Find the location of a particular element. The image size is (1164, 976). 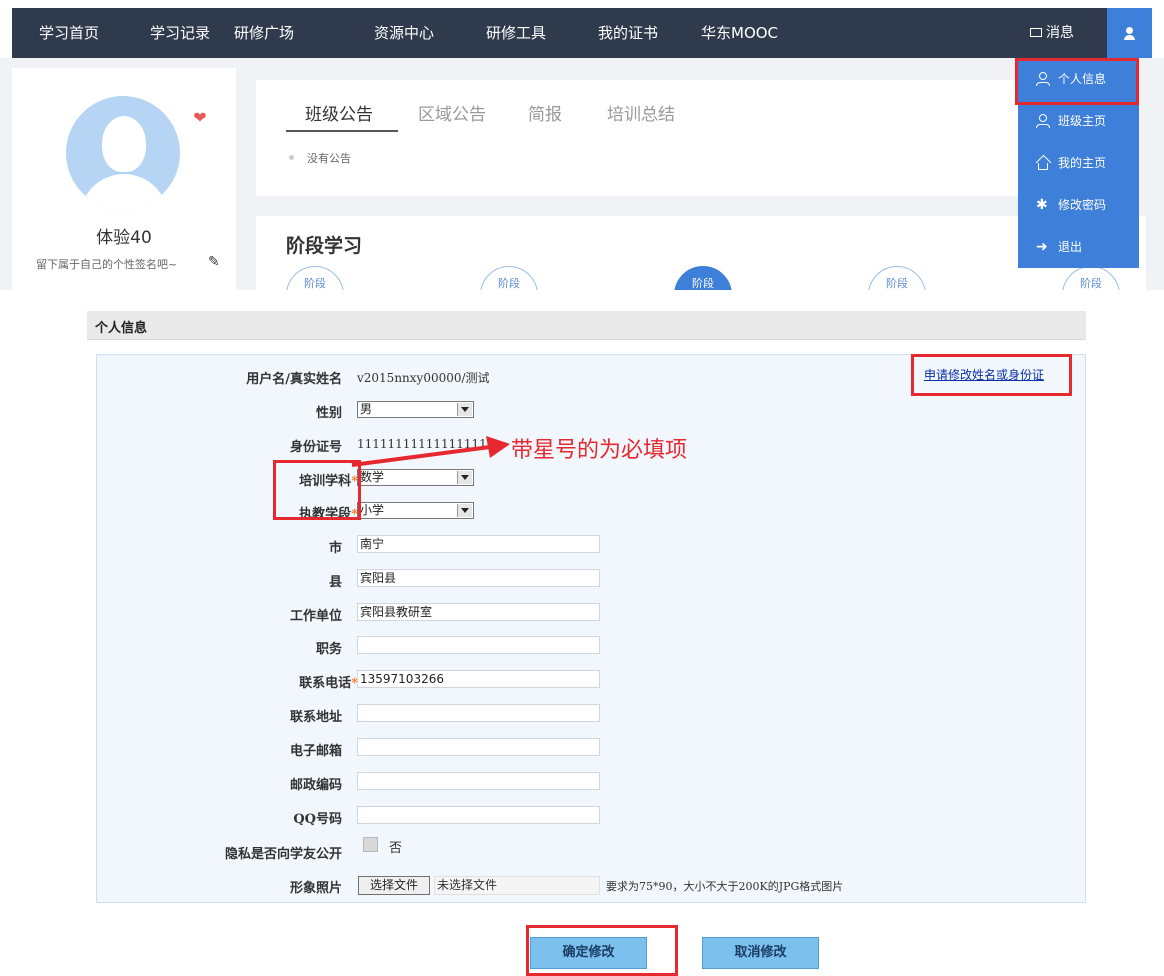

postcode-label: 邮政编码 is located at coordinates (315, 785).